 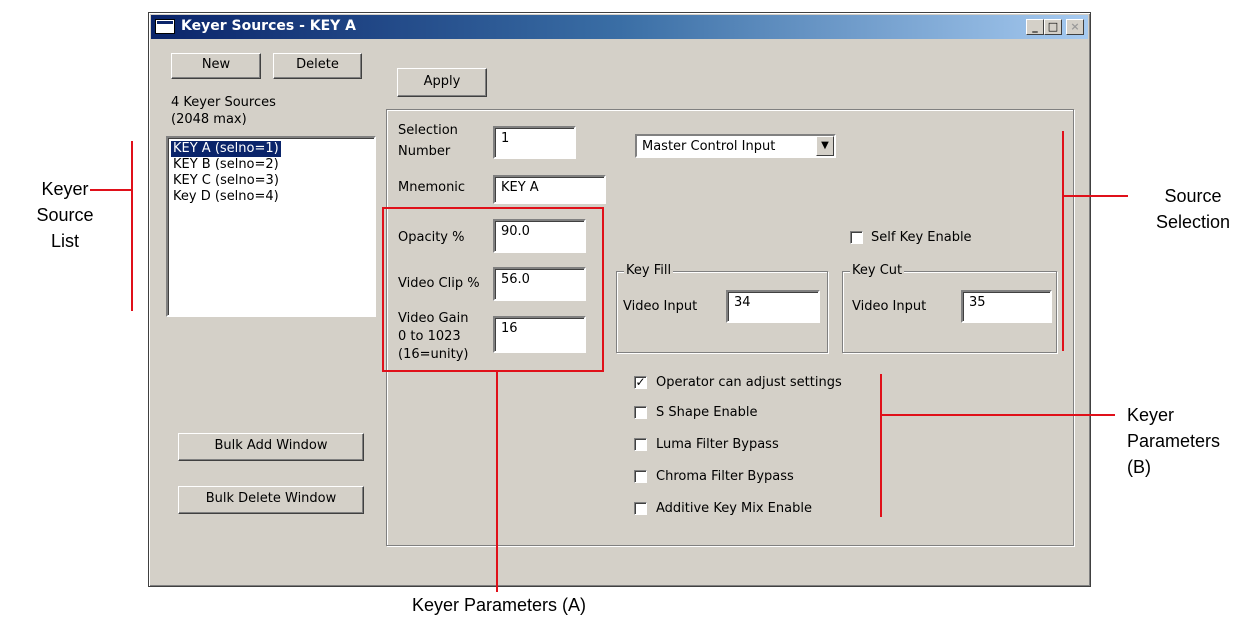 I want to click on annotation-box-bottom, so click(x=493, y=371).